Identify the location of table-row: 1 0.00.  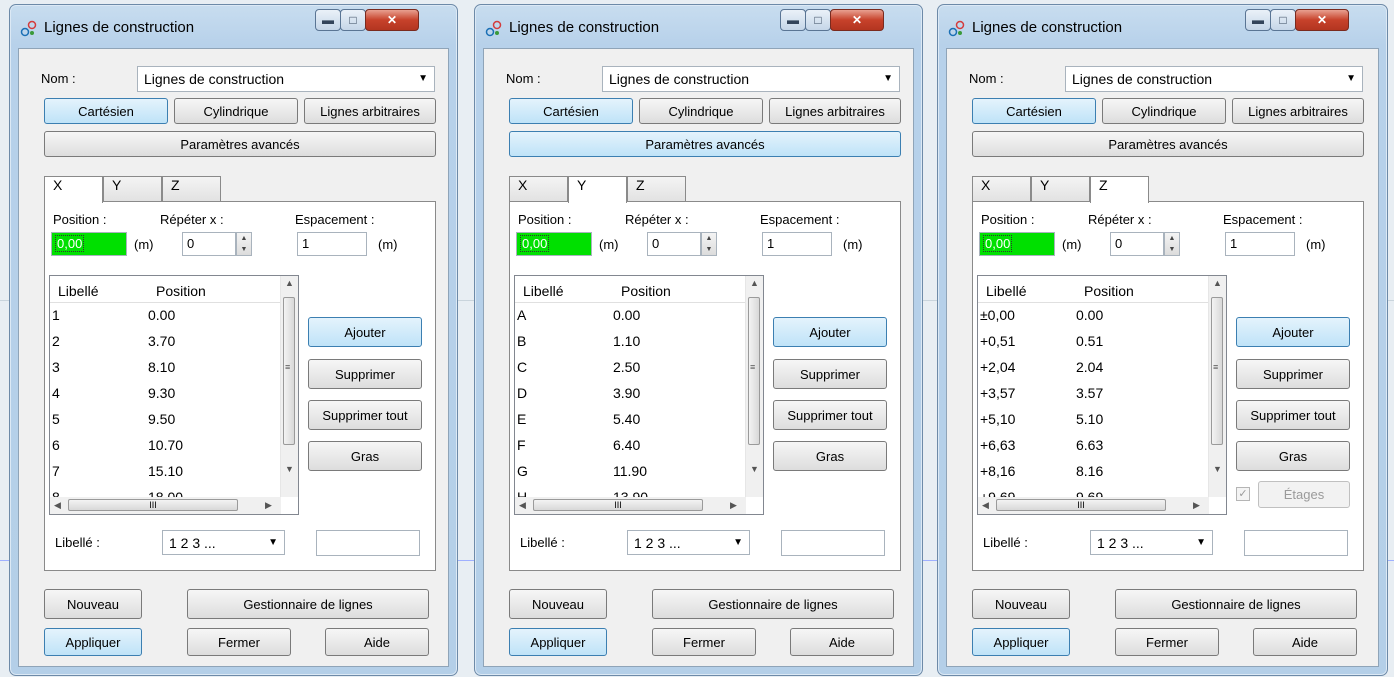
(166, 316).